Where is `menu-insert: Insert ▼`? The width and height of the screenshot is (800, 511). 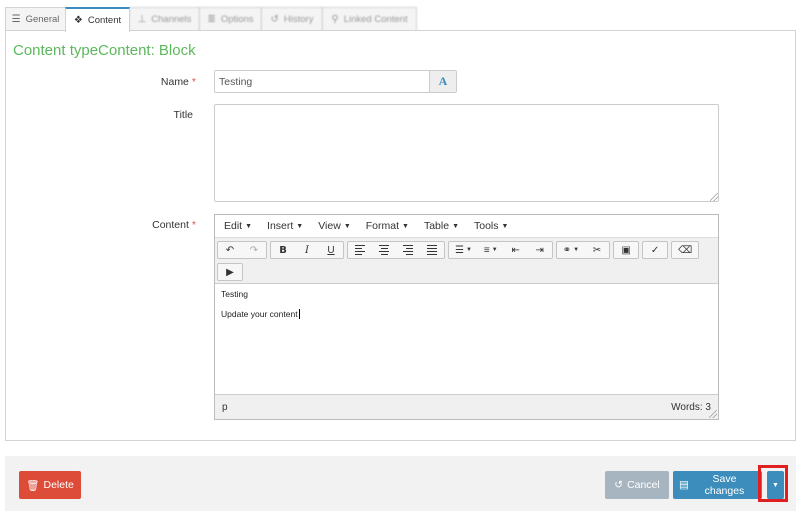
menu-insert: Insert ▼ is located at coordinates (285, 226).